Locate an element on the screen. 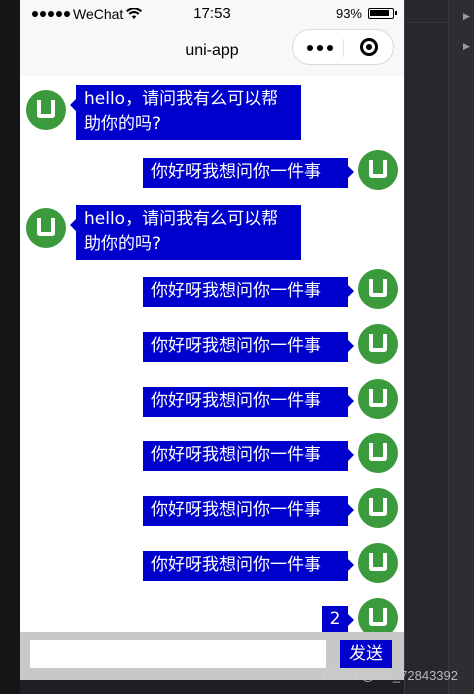 Image resolution: width=474 pixels, height=694 pixels. panel-line is located at coordinates (426, 22).